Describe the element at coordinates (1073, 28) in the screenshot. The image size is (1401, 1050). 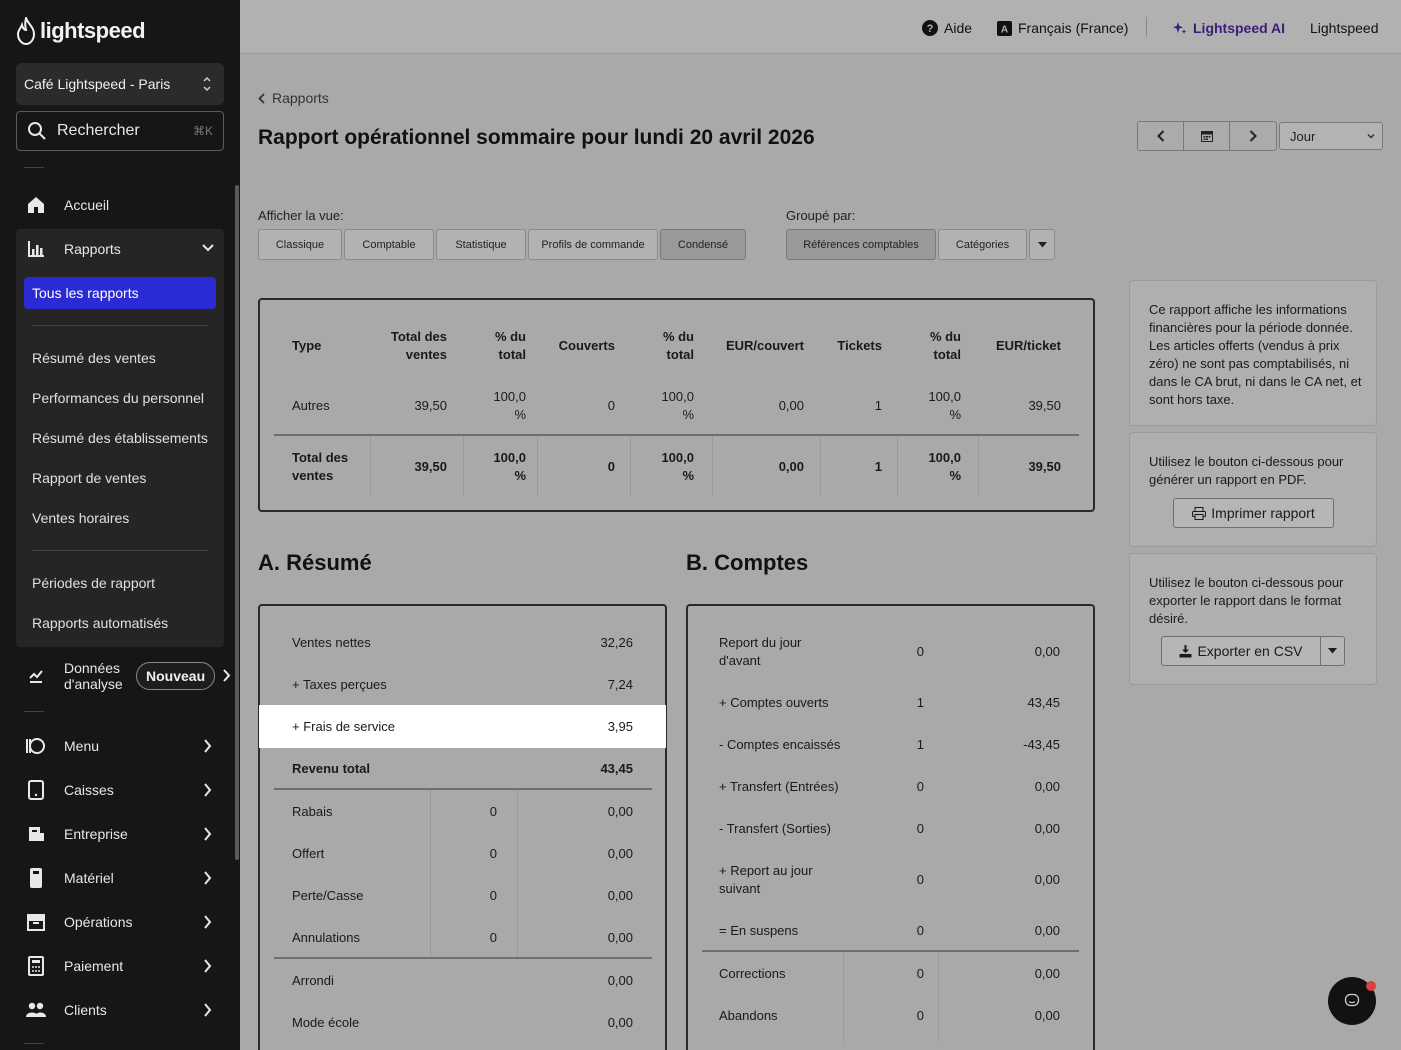
I see `language-label: Français (France)` at that location.